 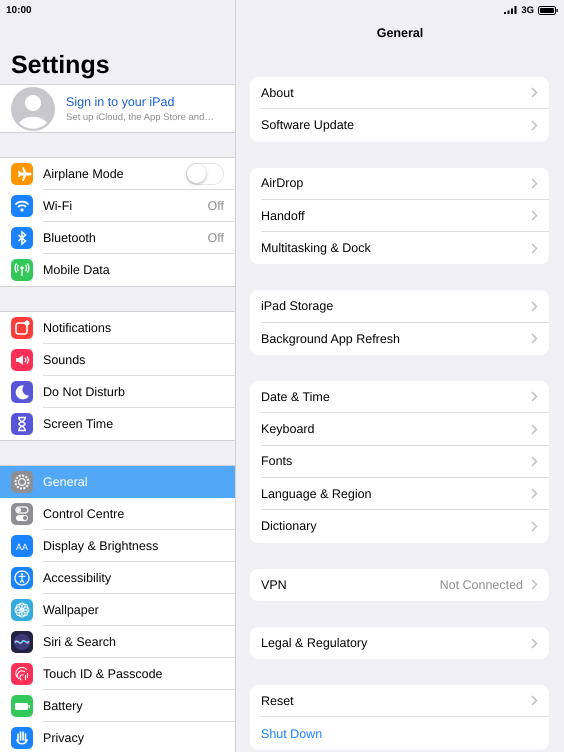 What do you see at coordinates (63, 705) in the screenshot?
I see `settings-label: Battery` at bounding box center [63, 705].